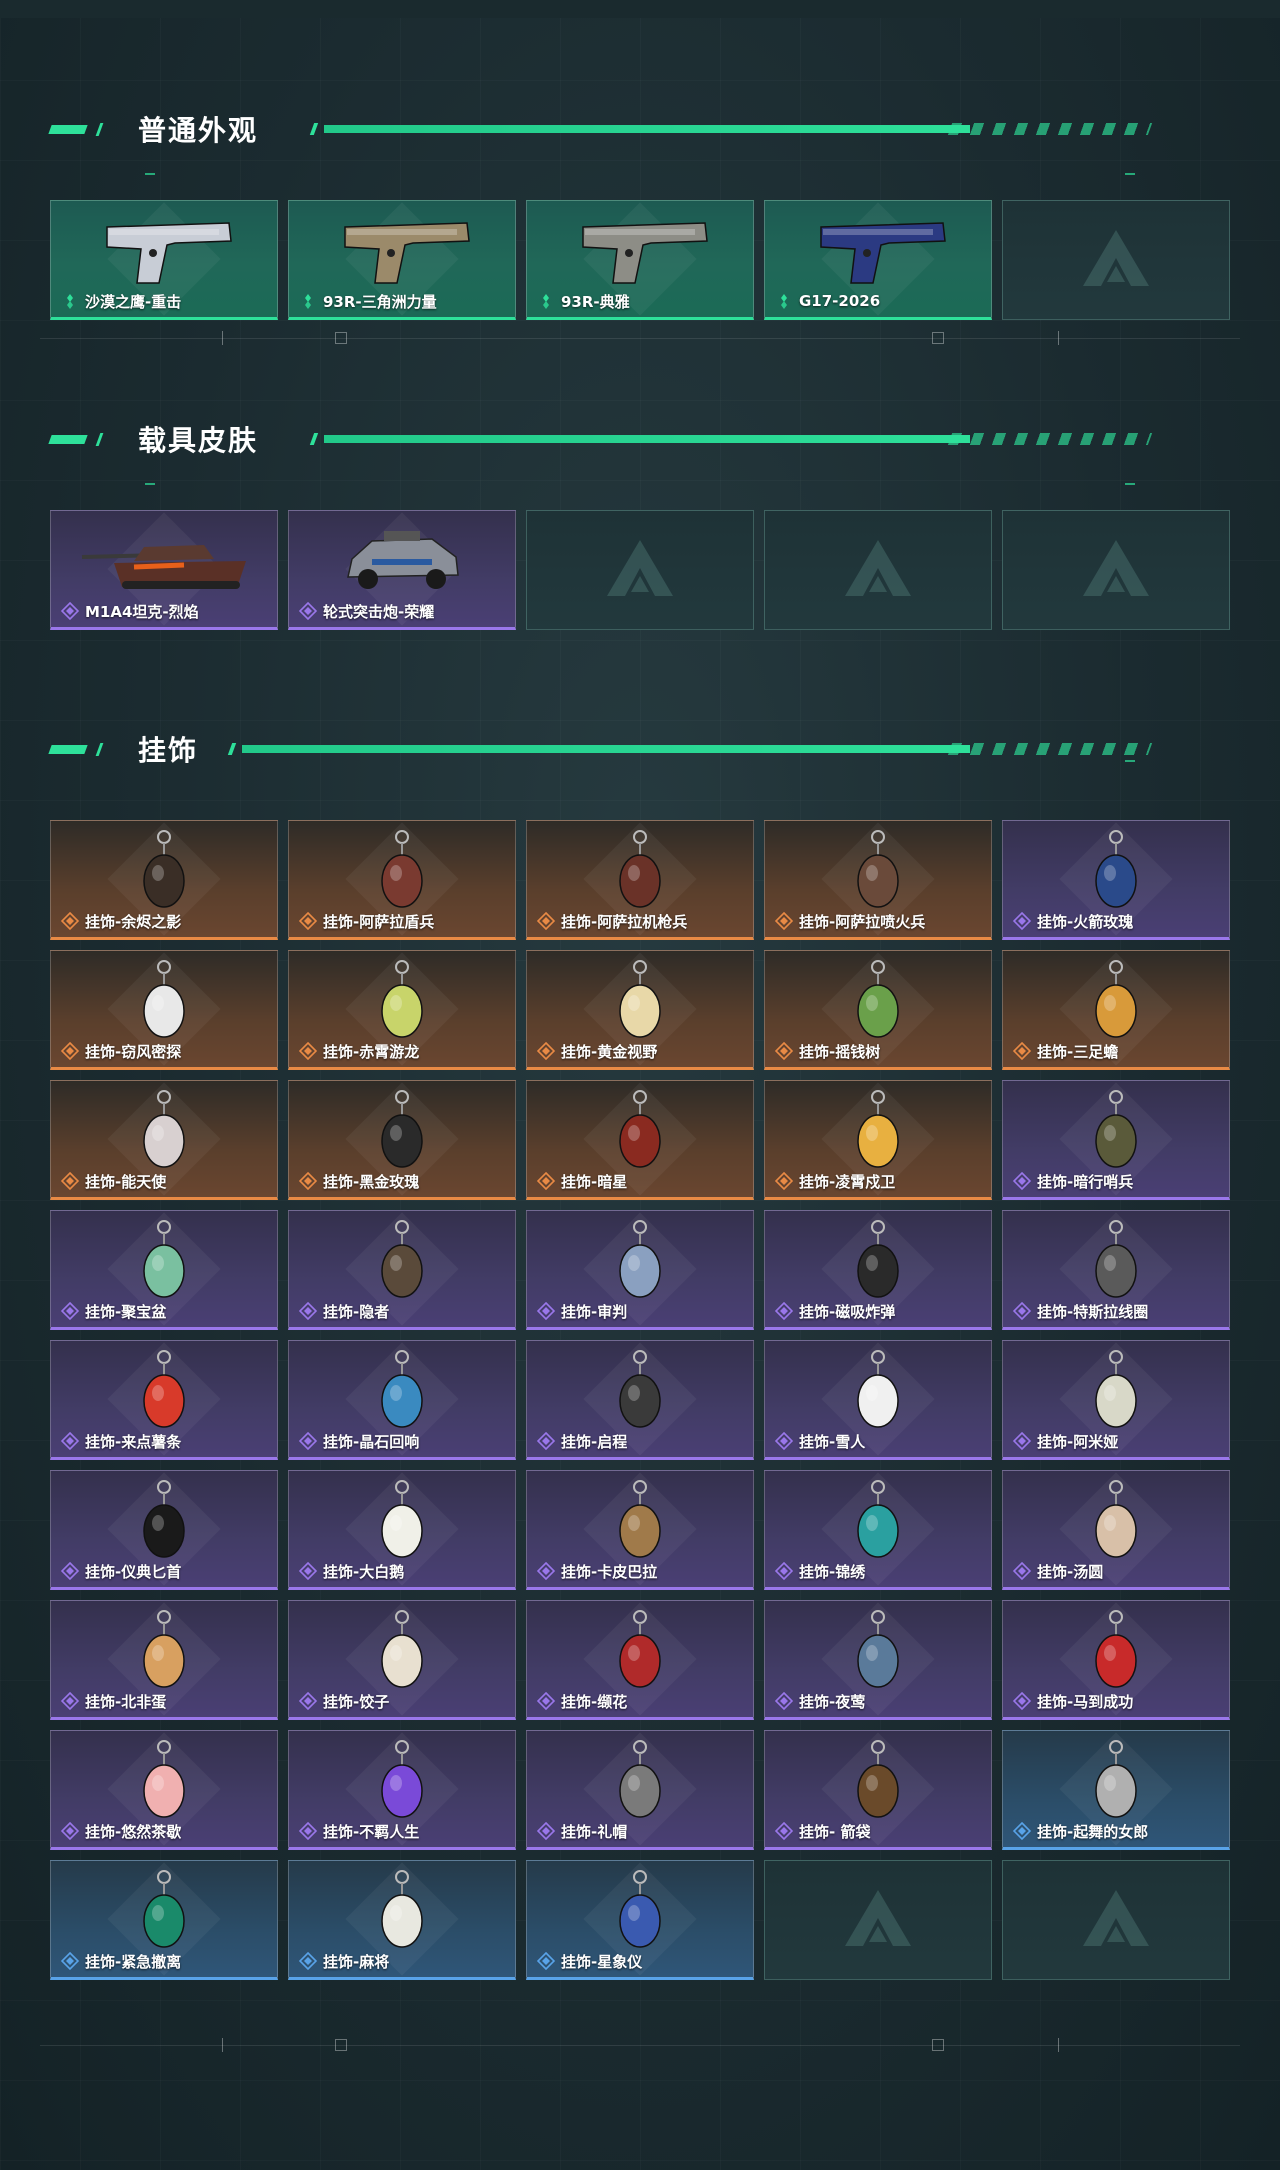 This screenshot has height=2170, width=1280. Describe the element at coordinates (133, 1441) in the screenshot. I see `item-label: 挂饰-来点薯条` at that location.